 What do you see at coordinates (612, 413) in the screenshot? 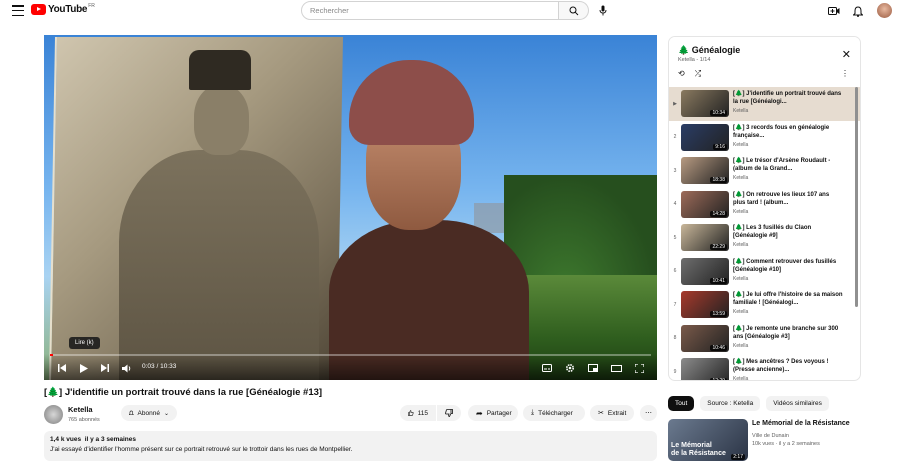
I see `clip-button: ✂ Extrait` at bounding box center [612, 413].